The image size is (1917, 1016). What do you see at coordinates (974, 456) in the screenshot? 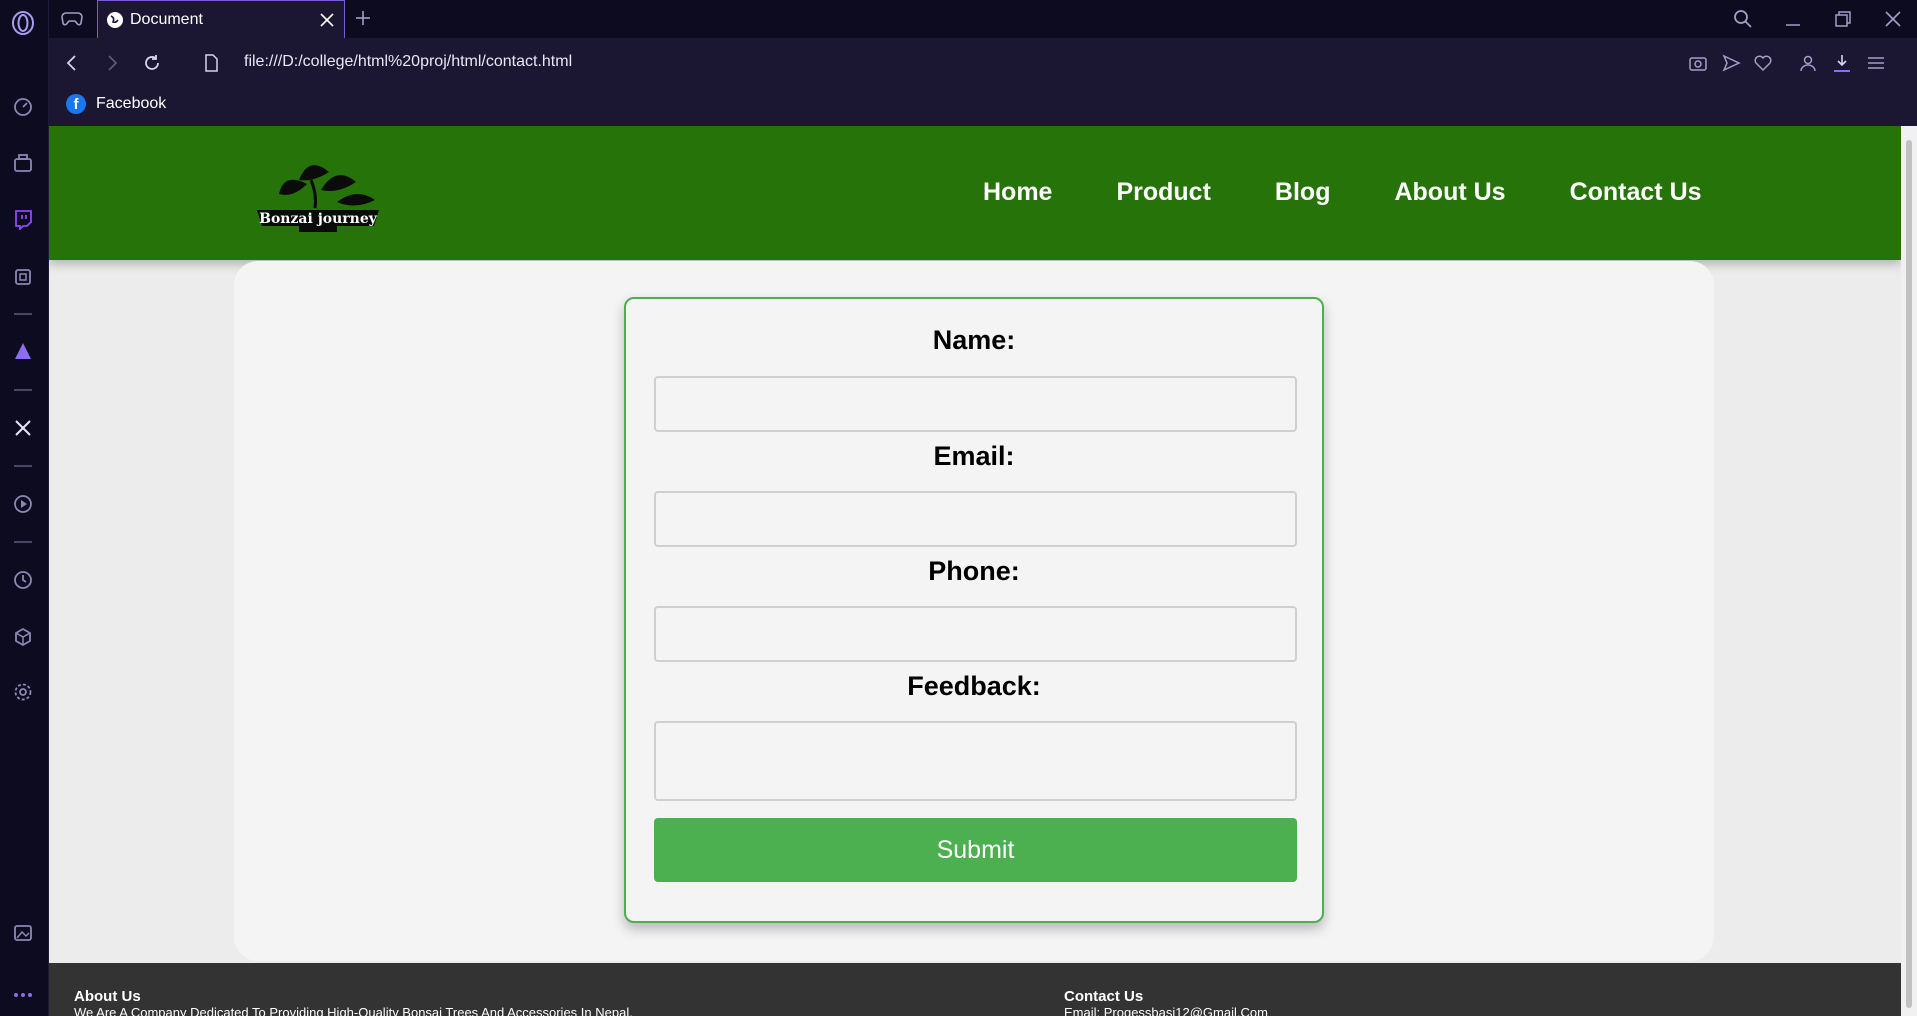
I see `email-label: Email:` at bounding box center [974, 456].